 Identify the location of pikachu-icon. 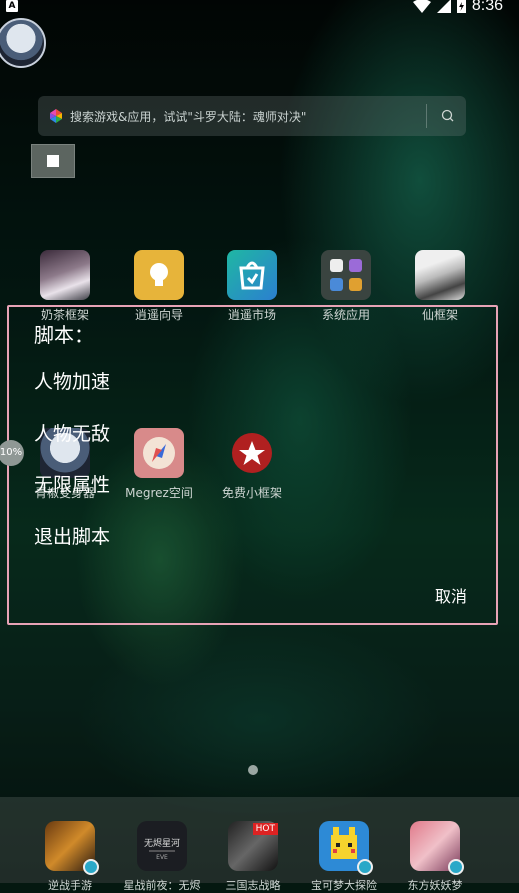
(346, 848).